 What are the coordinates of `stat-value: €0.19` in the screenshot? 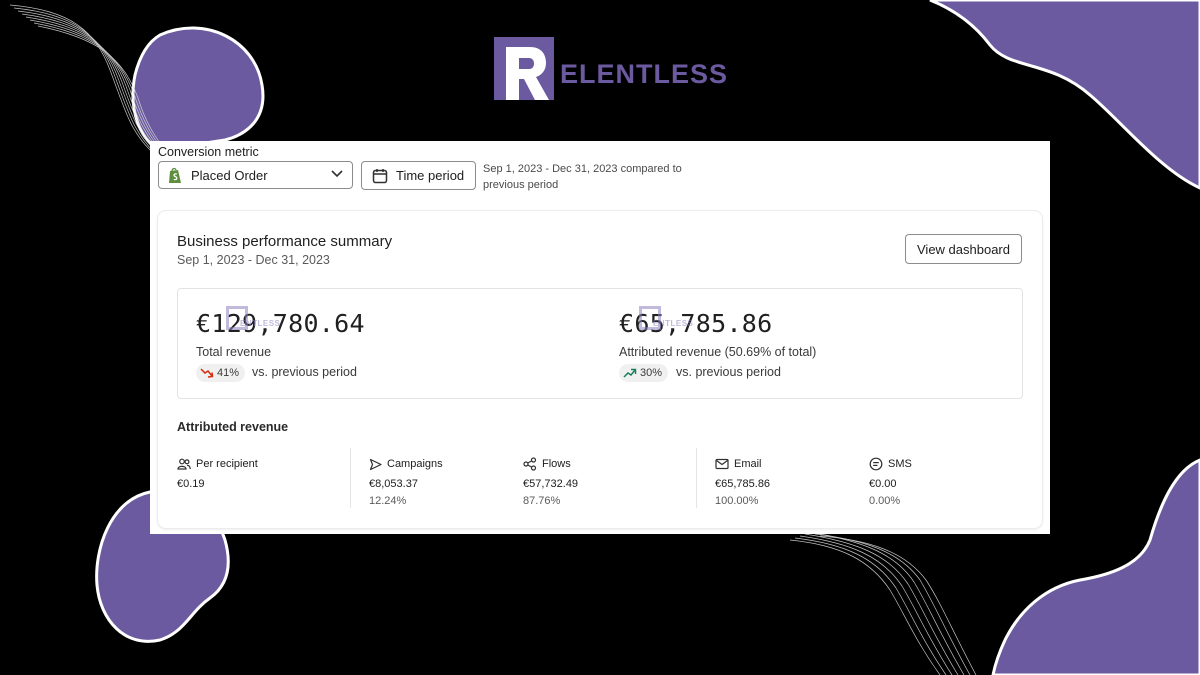 It's located at (191, 484).